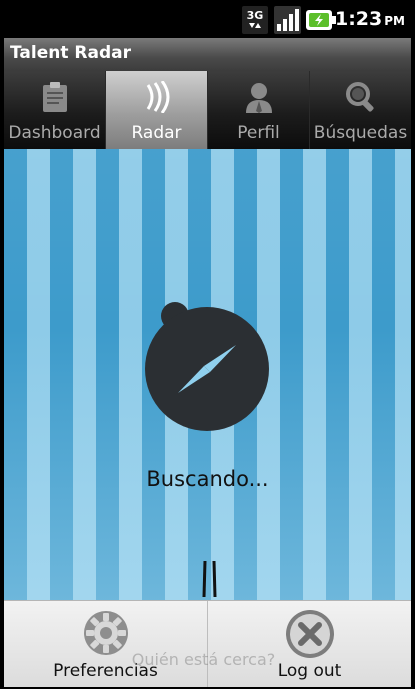 Image resolution: width=415 pixels, height=689 pixels. I want to click on gear-icon, so click(105, 633).